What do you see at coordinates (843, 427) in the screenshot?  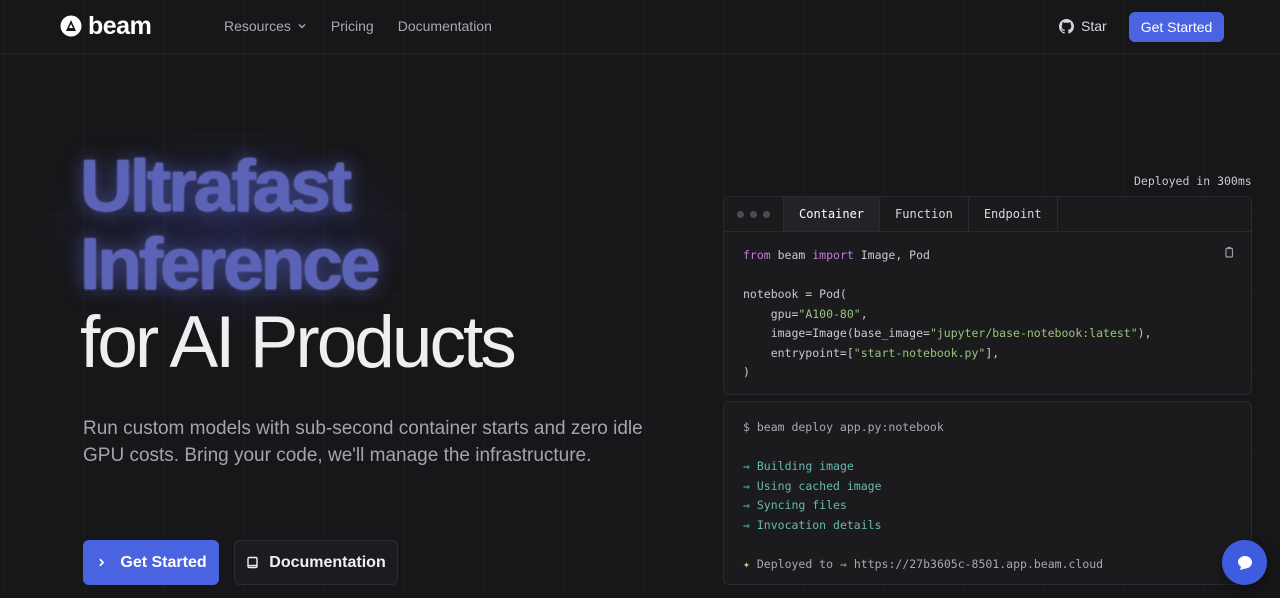 I see `terminal-command: $ beam deploy app.py:notebook` at bounding box center [843, 427].